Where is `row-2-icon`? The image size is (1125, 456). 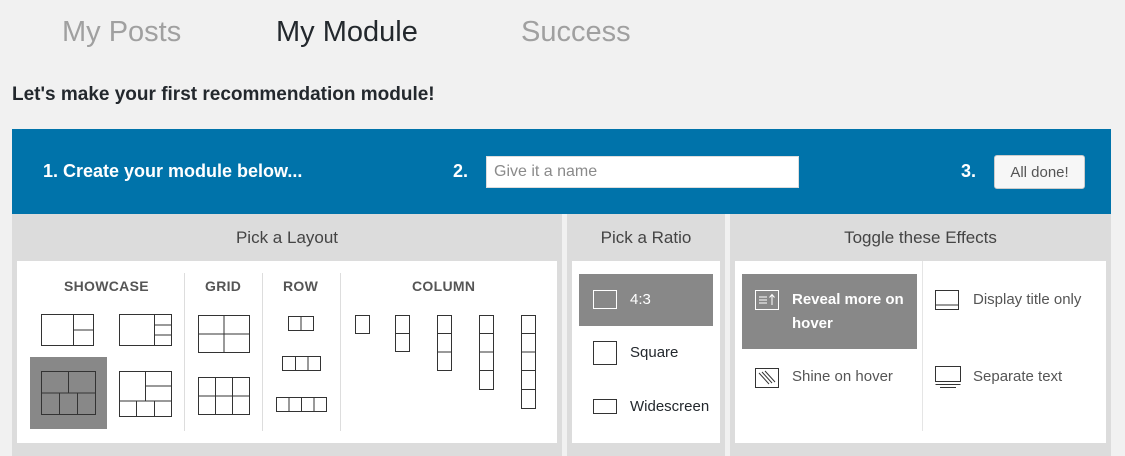 row-2-icon is located at coordinates (301, 323).